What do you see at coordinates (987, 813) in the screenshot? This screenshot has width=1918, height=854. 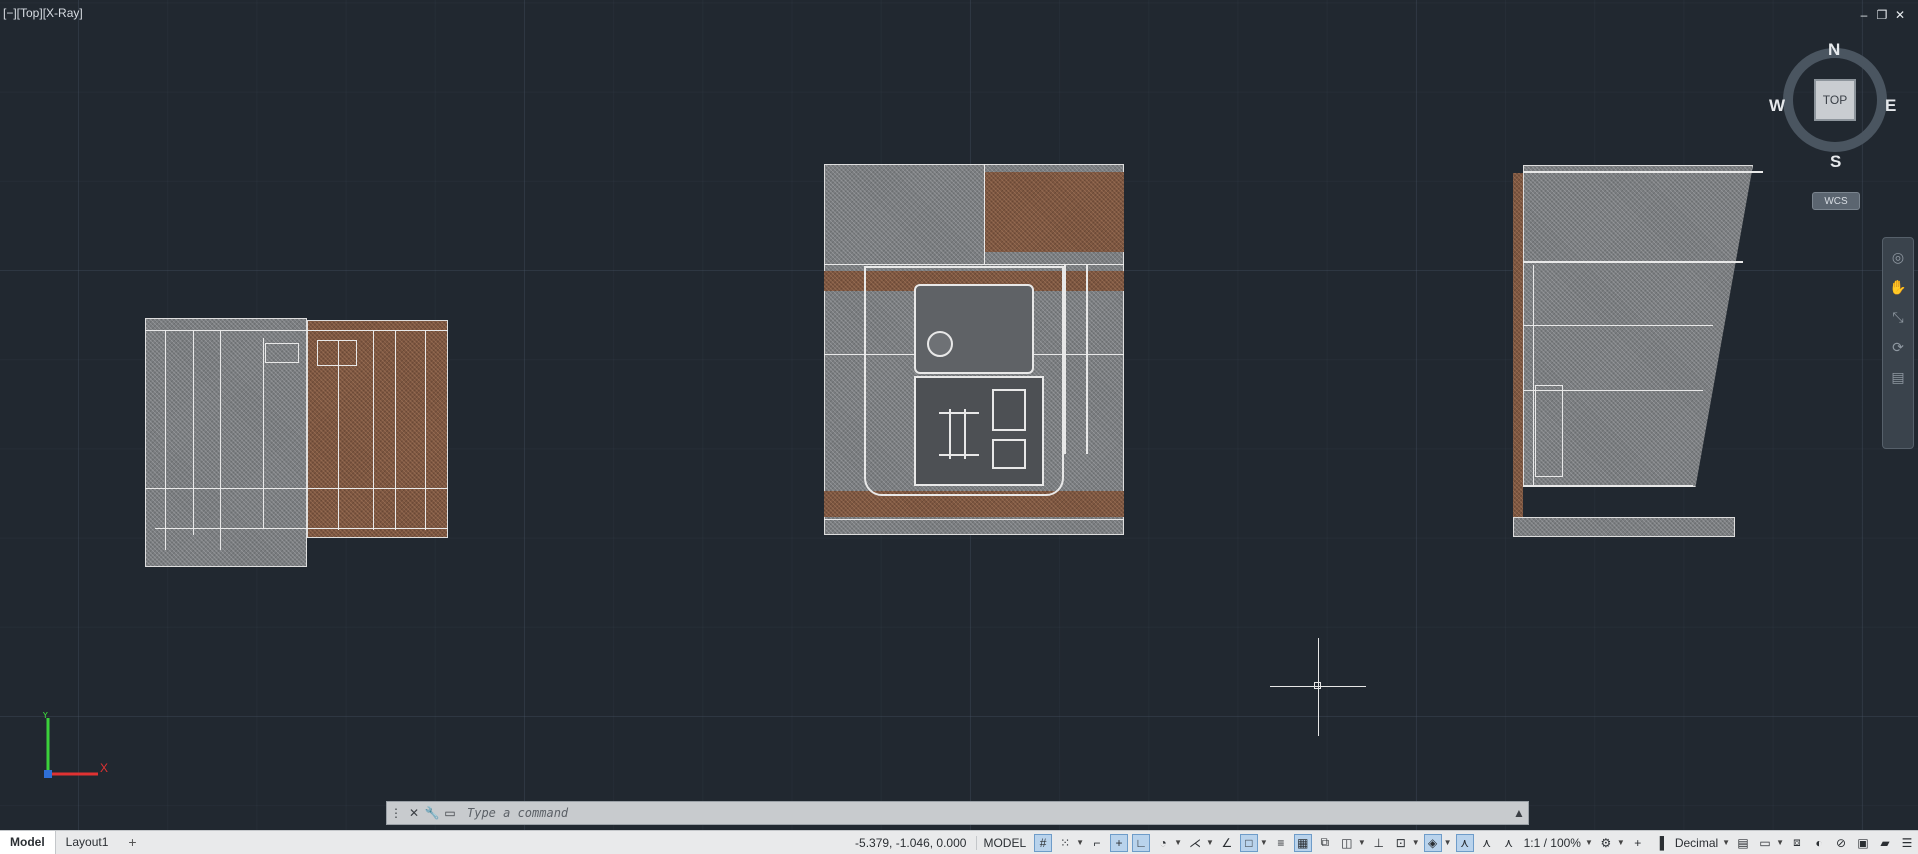 I see `command-input` at bounding box center [987, 813].